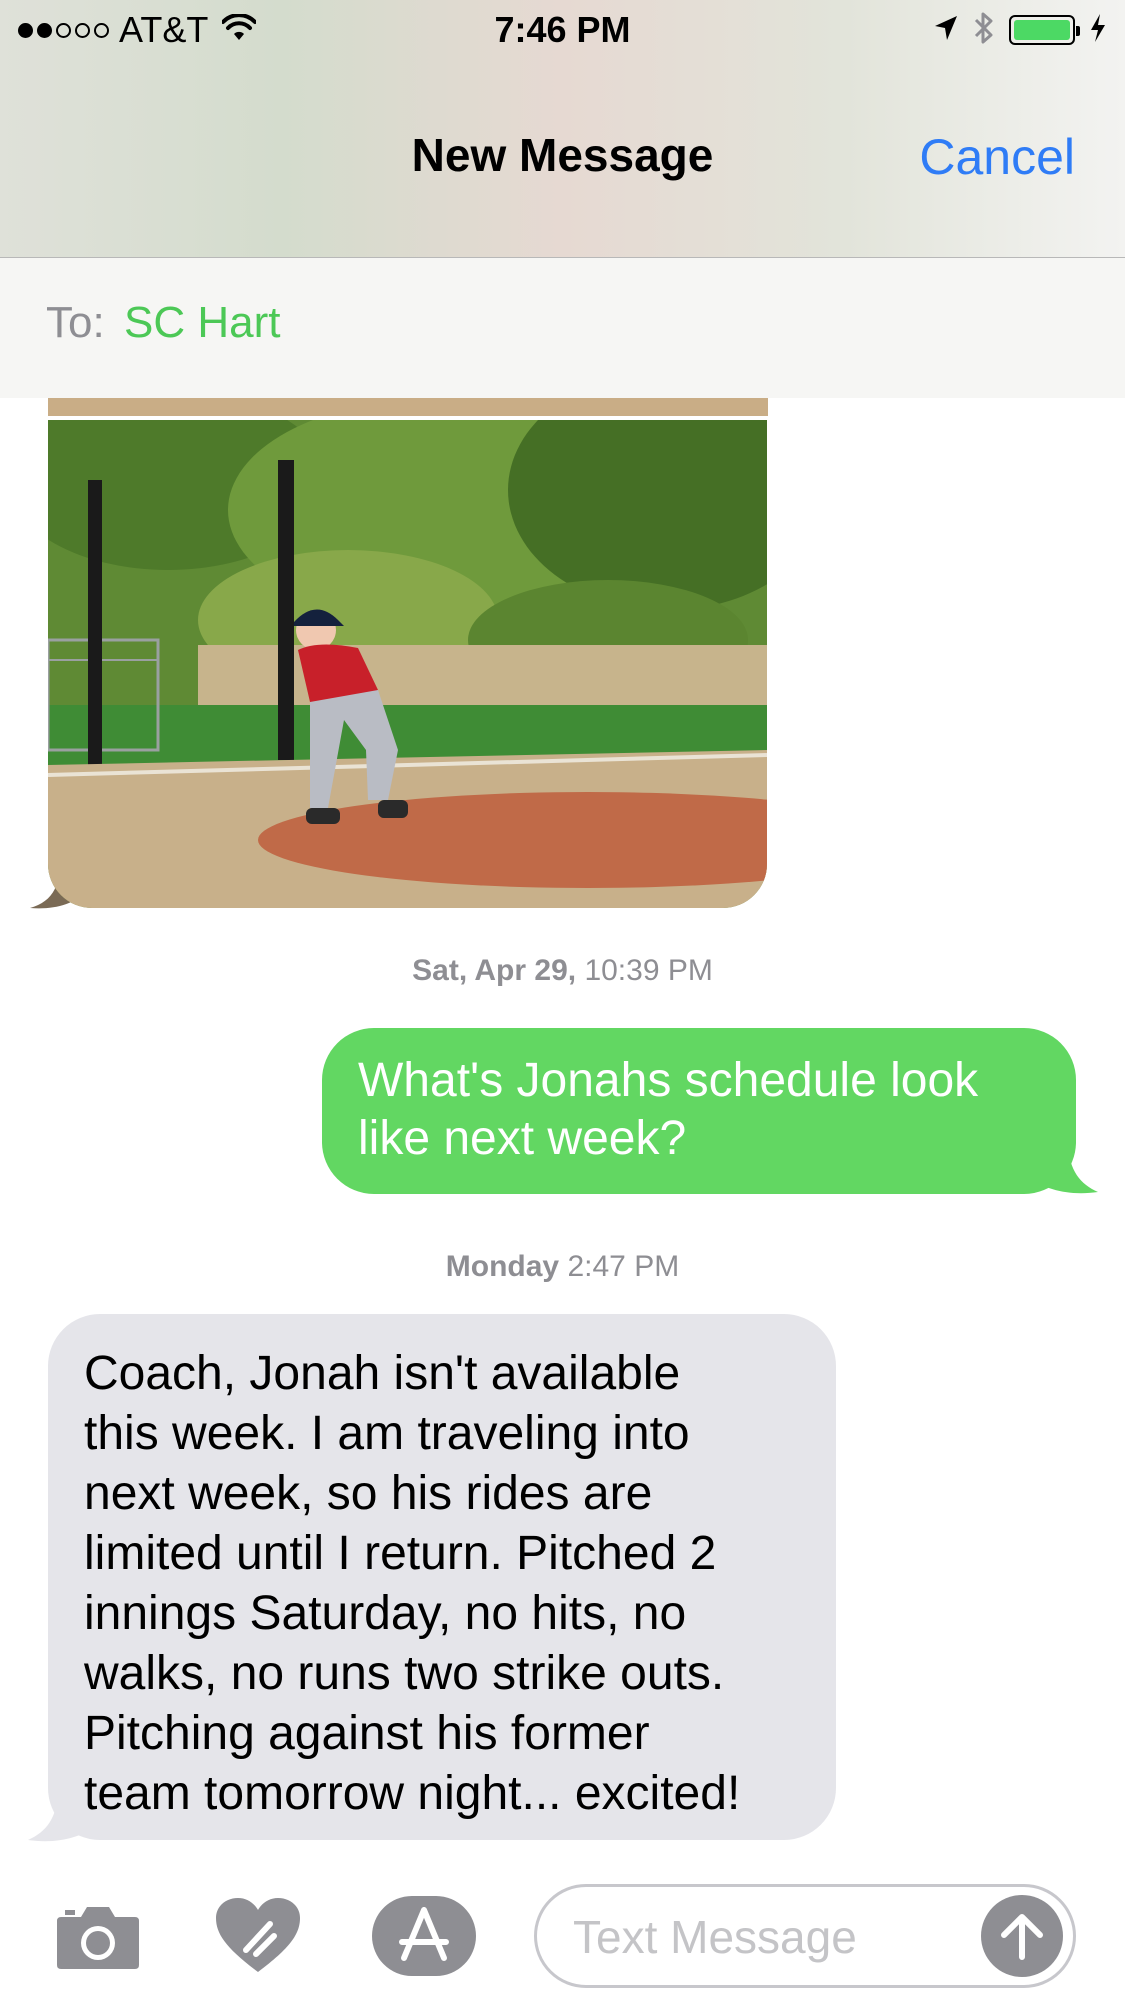 The height and width of the screenshot is (2001, 1125). What do you see at coordinates (1098, 30) in the screenshot?
I see `charging-bolt-icon` at bounding box center [1098, 30].